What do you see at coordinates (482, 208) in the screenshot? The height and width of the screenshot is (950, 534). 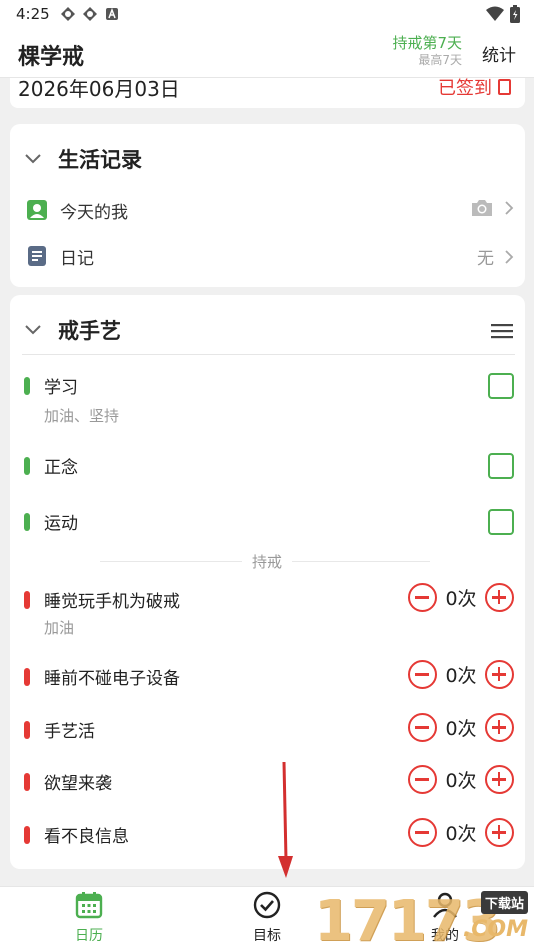 I see `camera-icon` at bounding box center [482, 208].